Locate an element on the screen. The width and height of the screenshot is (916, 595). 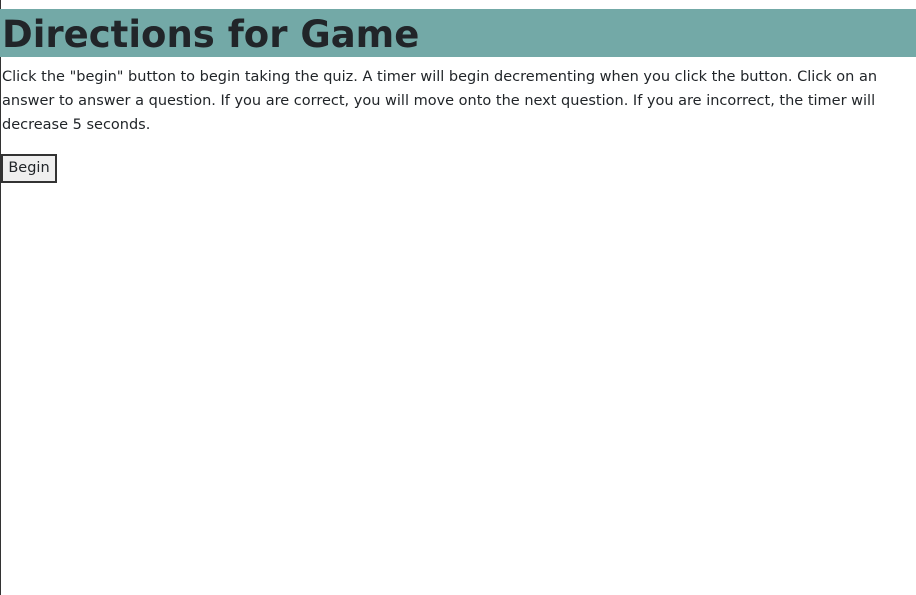
title-banner: Directions for Game is located at coordinates (458, 33).